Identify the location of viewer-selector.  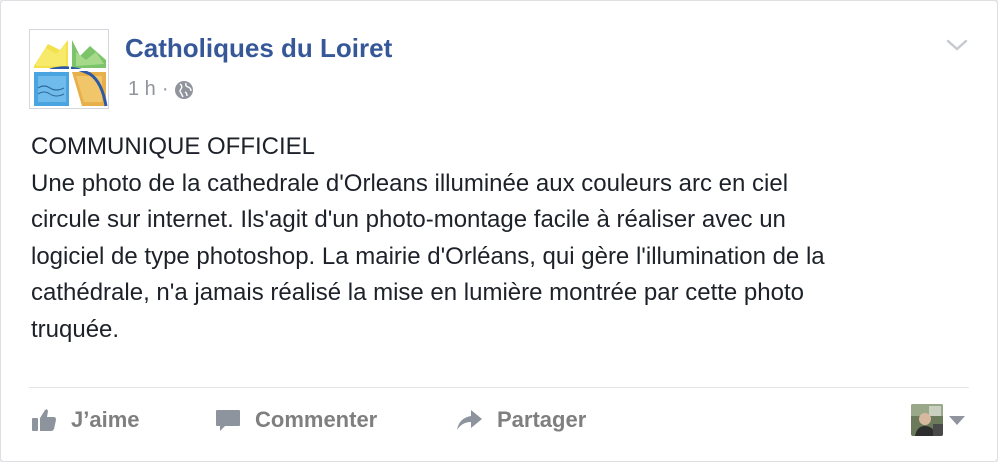
(938, 420).